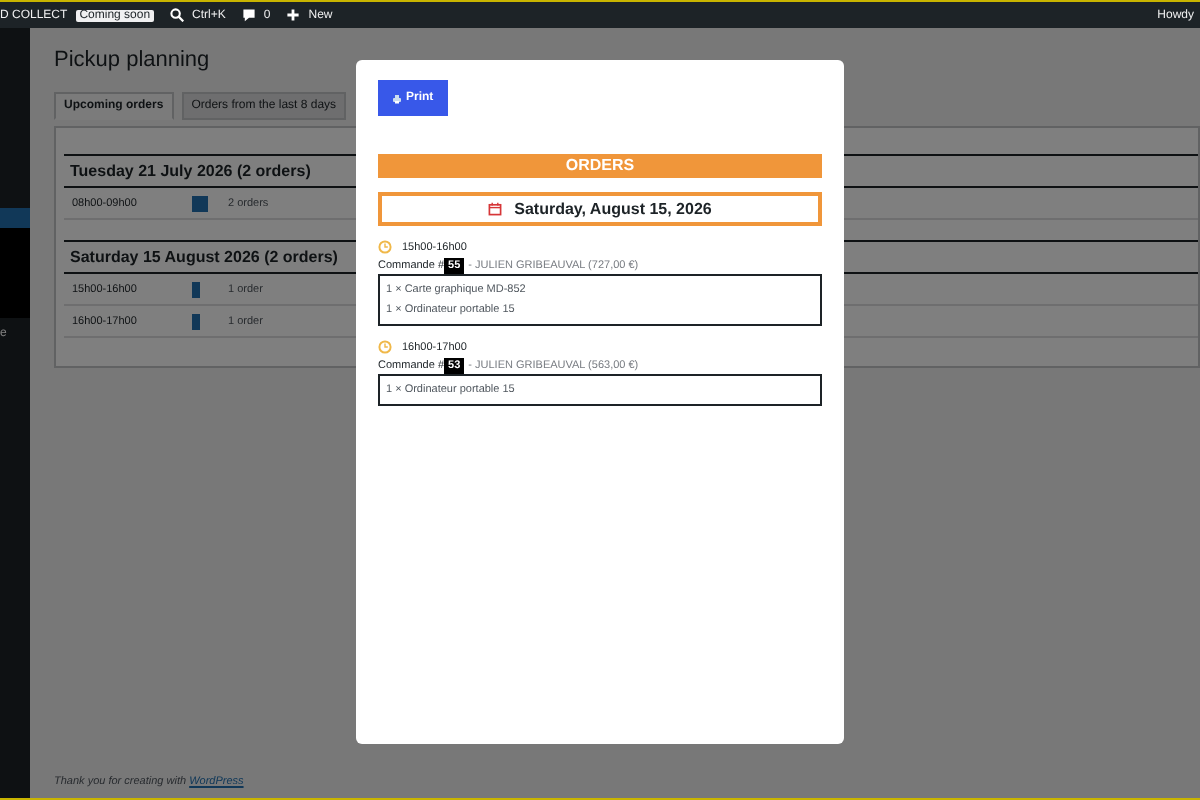  I want to click on orders-header: ORDERS, so click(600, 166).